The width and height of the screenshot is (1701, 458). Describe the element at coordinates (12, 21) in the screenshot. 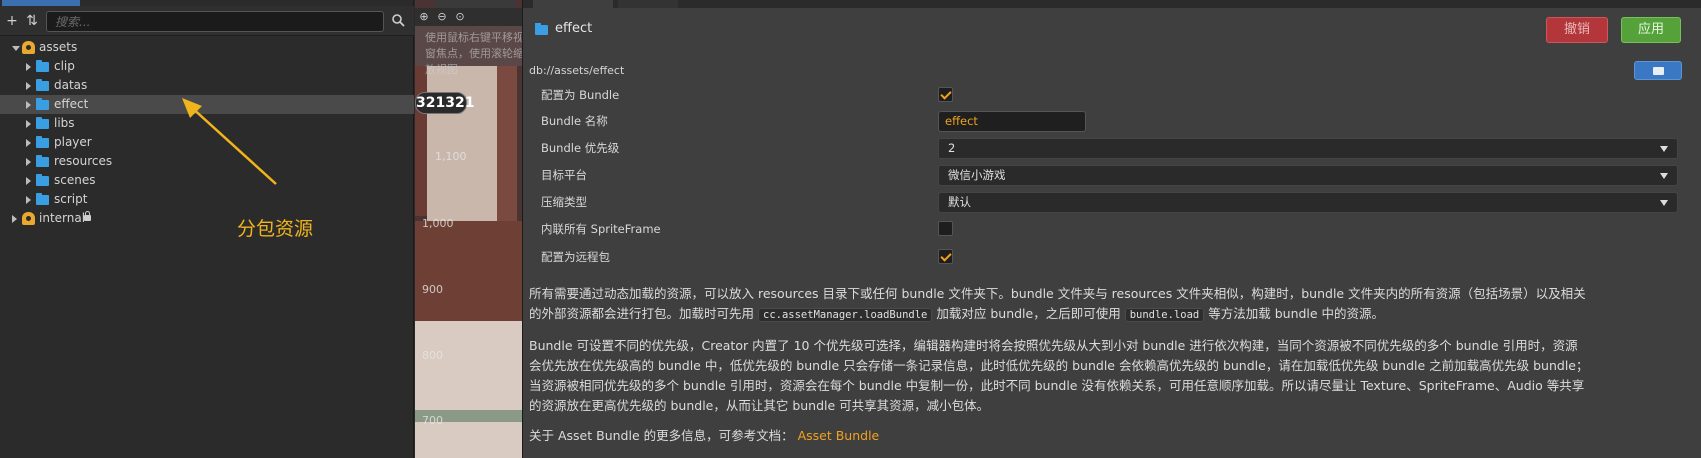

I see `add-icon: +` at that location.